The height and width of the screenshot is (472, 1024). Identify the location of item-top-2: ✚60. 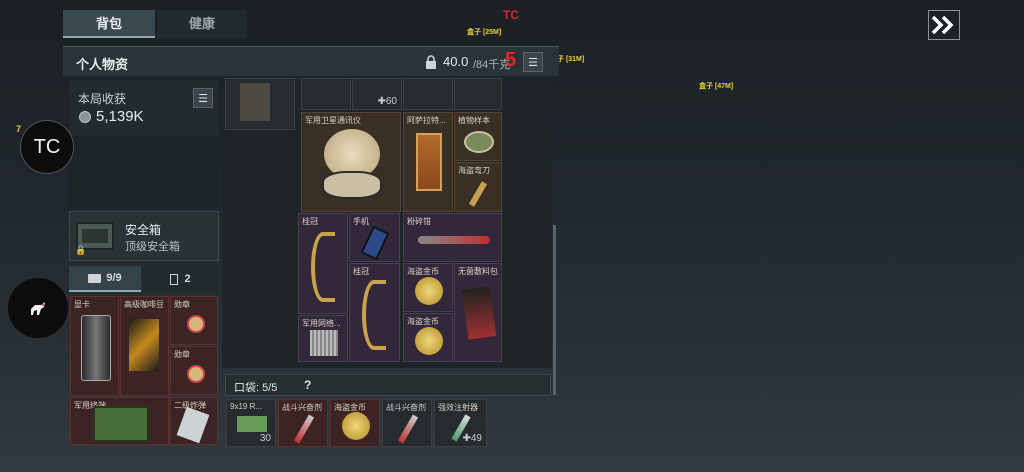
(377, 94).